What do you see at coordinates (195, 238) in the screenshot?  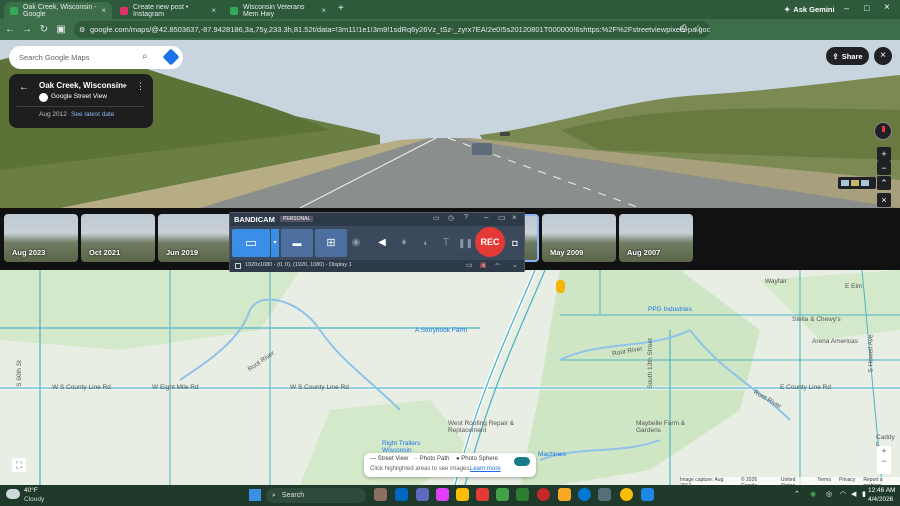 I see `time-thumb: Jun 2019` at bounding box center [195, 238].